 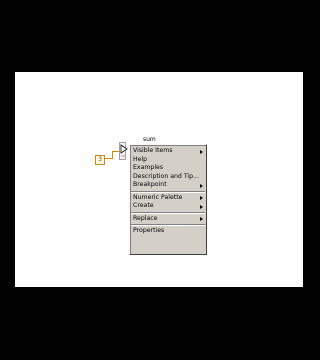 I want to click on compound-arithmetic-icon, so click(x=124, y=151).